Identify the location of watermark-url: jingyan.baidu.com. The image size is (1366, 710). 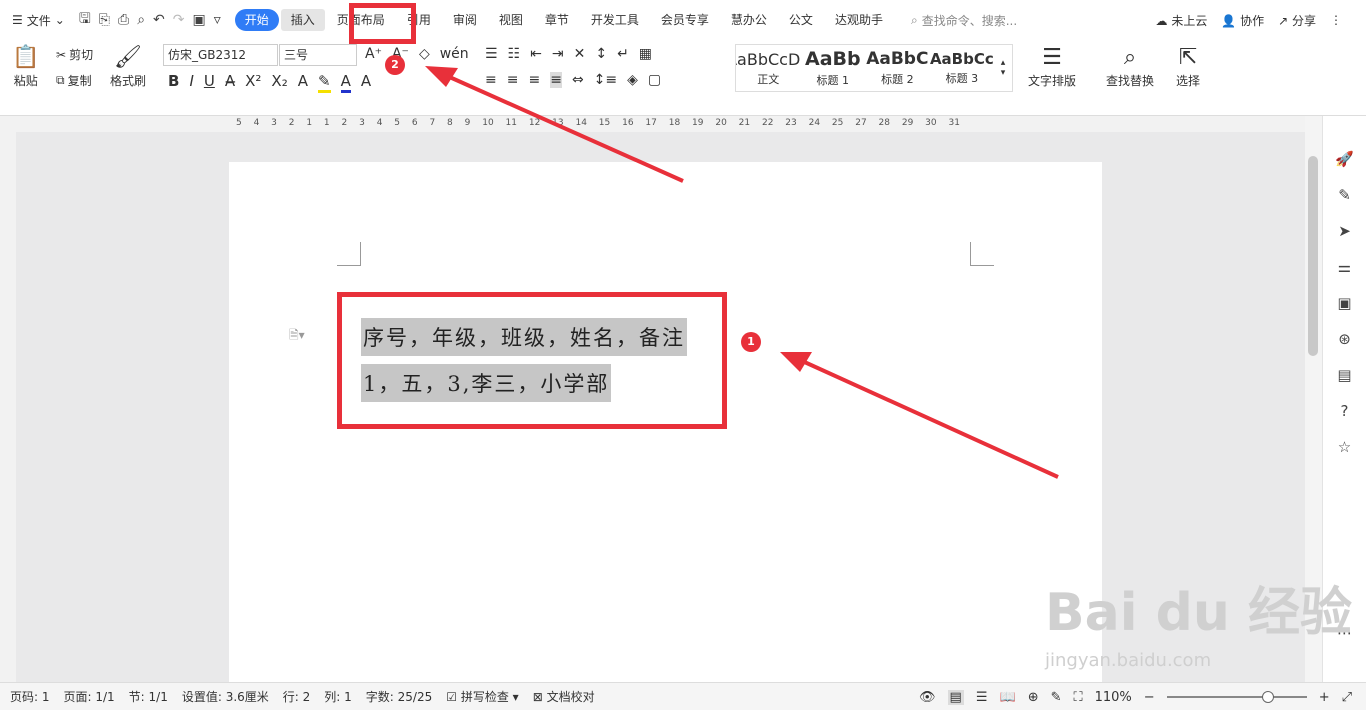
(1128, 660).